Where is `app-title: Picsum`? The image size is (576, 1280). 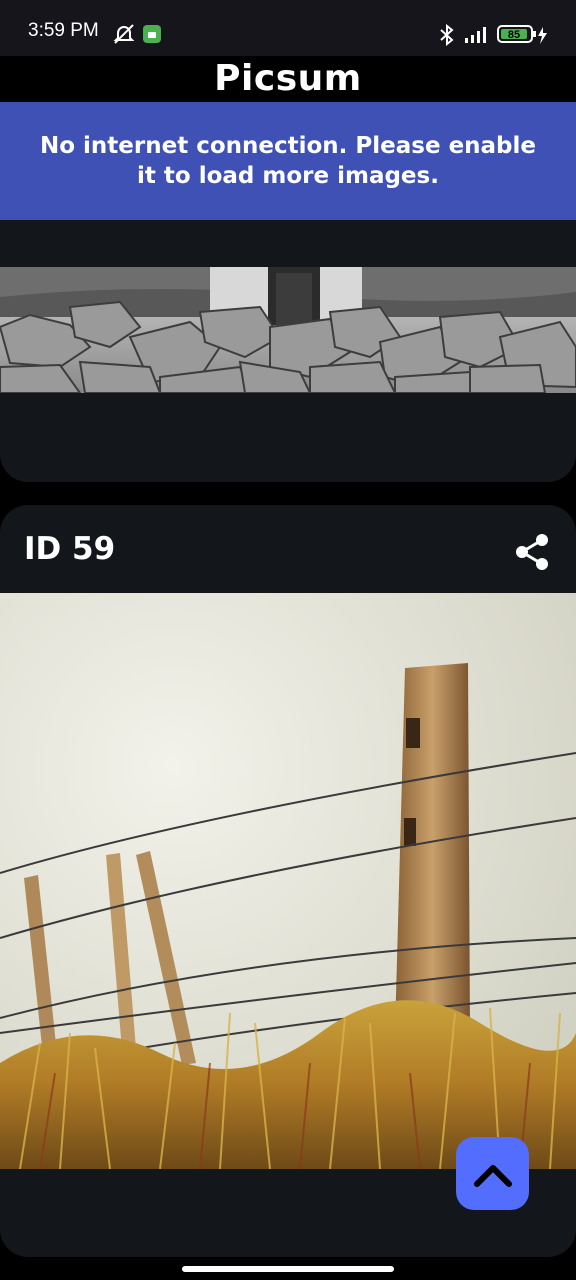 app-title: Picsum is located at coordinates (288, 78).